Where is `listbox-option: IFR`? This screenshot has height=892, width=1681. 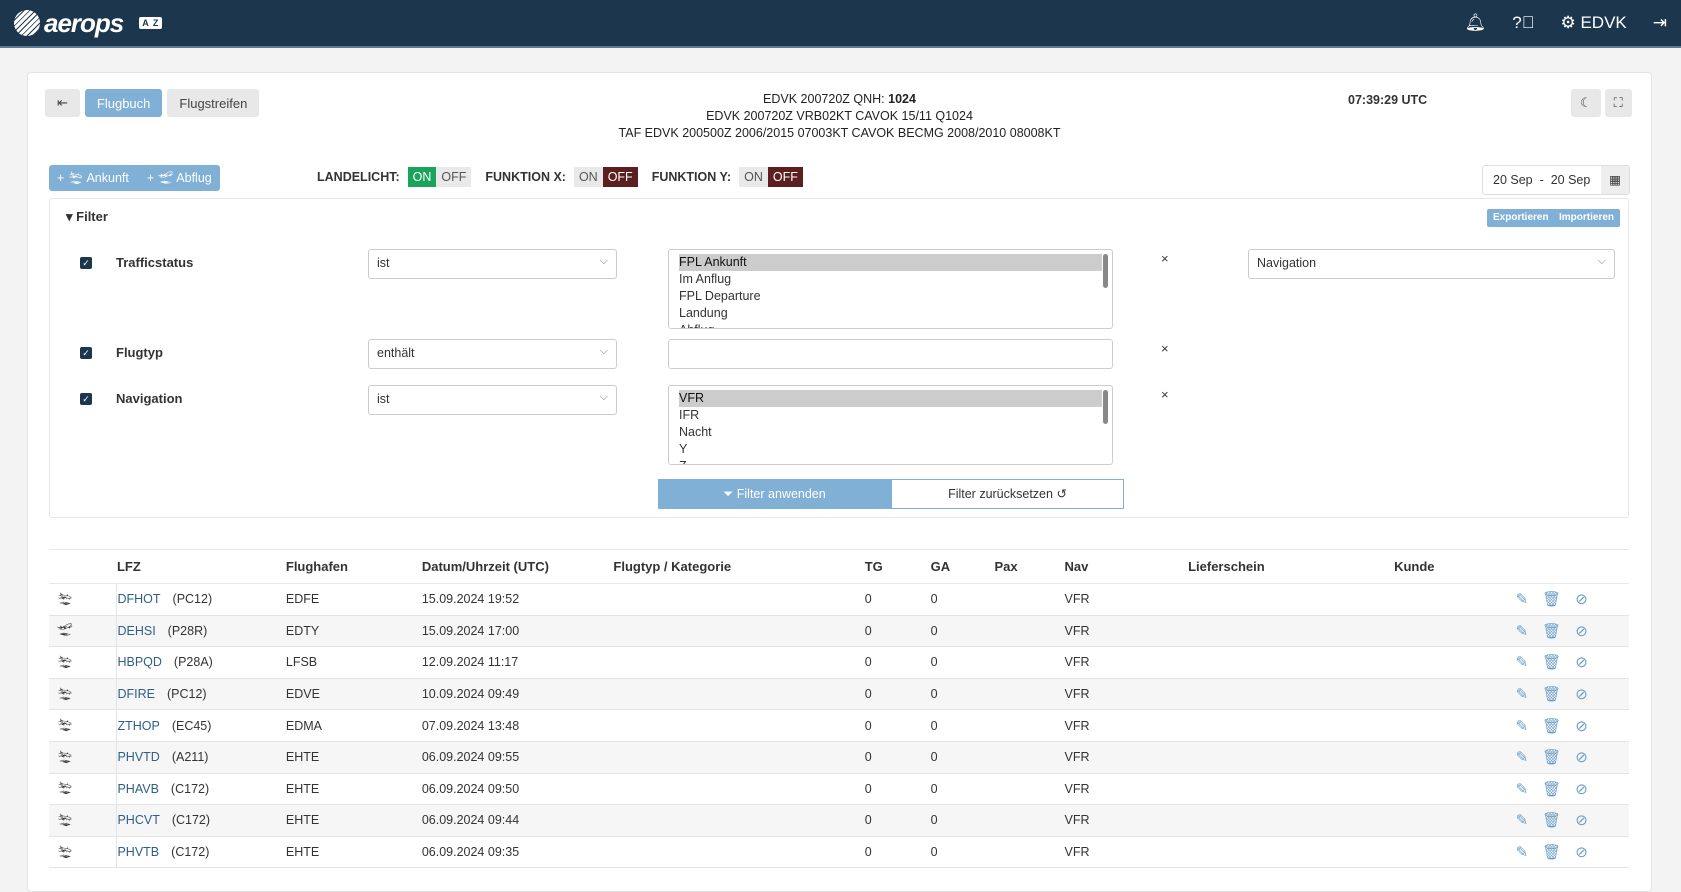 listbox-option: IFR is located at coordinates (890, 415).